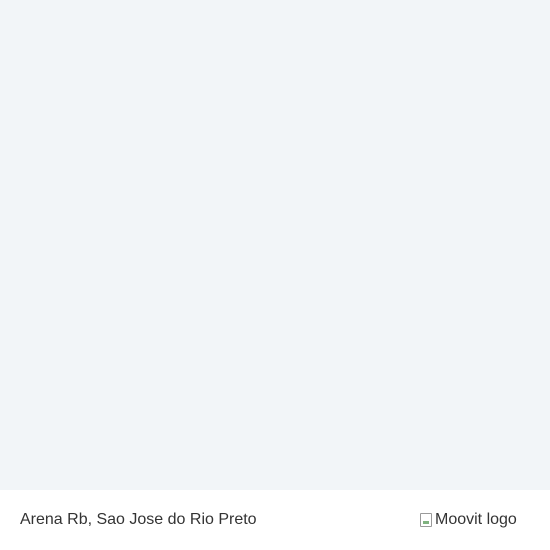 This screenshot has height=550, width=550. Describe the element at coordinates (138, 519) in the screenshot. I see `place-name: Arena Rb, Sao Jose do Rio Preto` at that location.